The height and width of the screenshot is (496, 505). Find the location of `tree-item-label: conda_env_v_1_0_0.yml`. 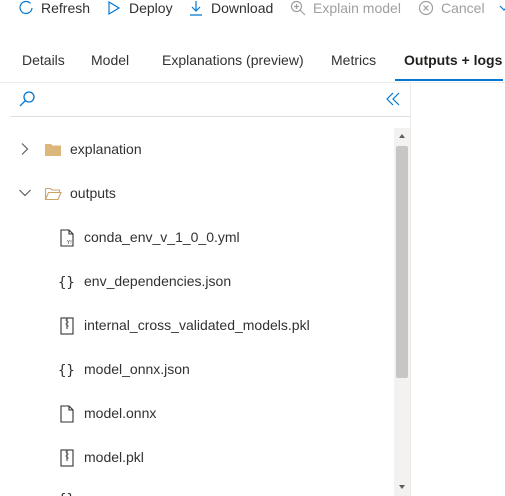

tree-item-label: conda_env_v_1_0_0.yml is located at coordinates (162, 237).